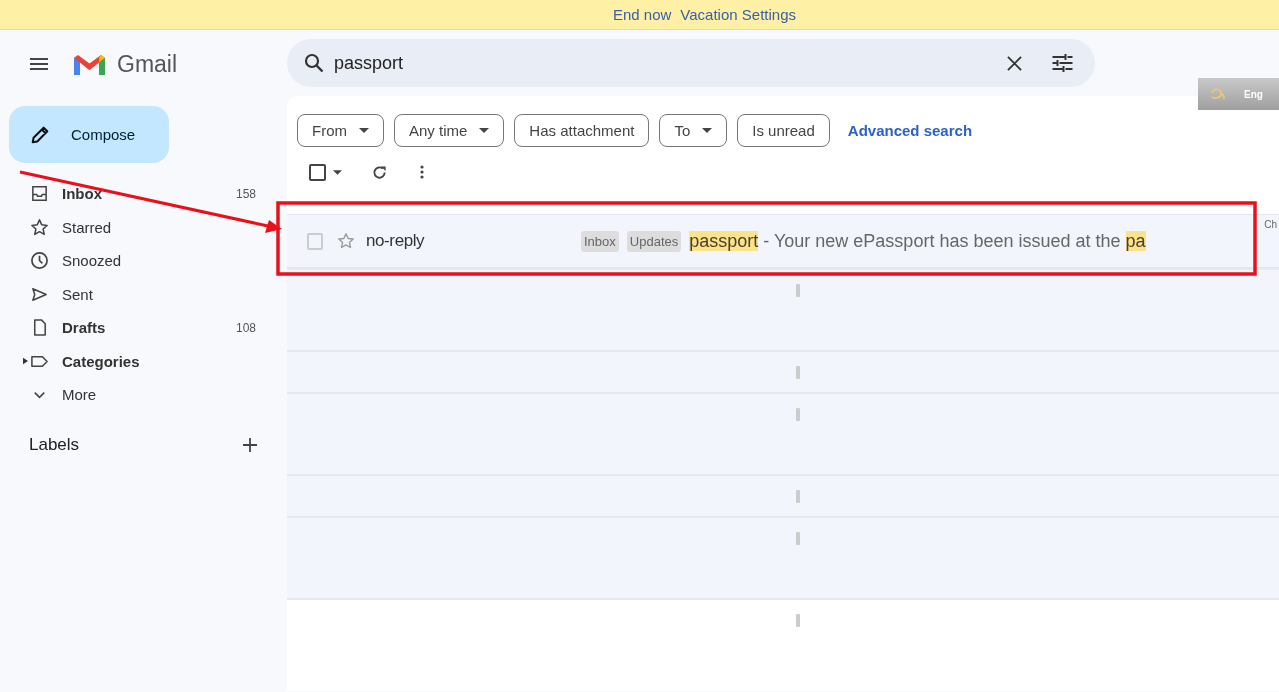 This screenshot has width=1279, height=692. I want to click on select-all-checkbox, so click(317, 172).